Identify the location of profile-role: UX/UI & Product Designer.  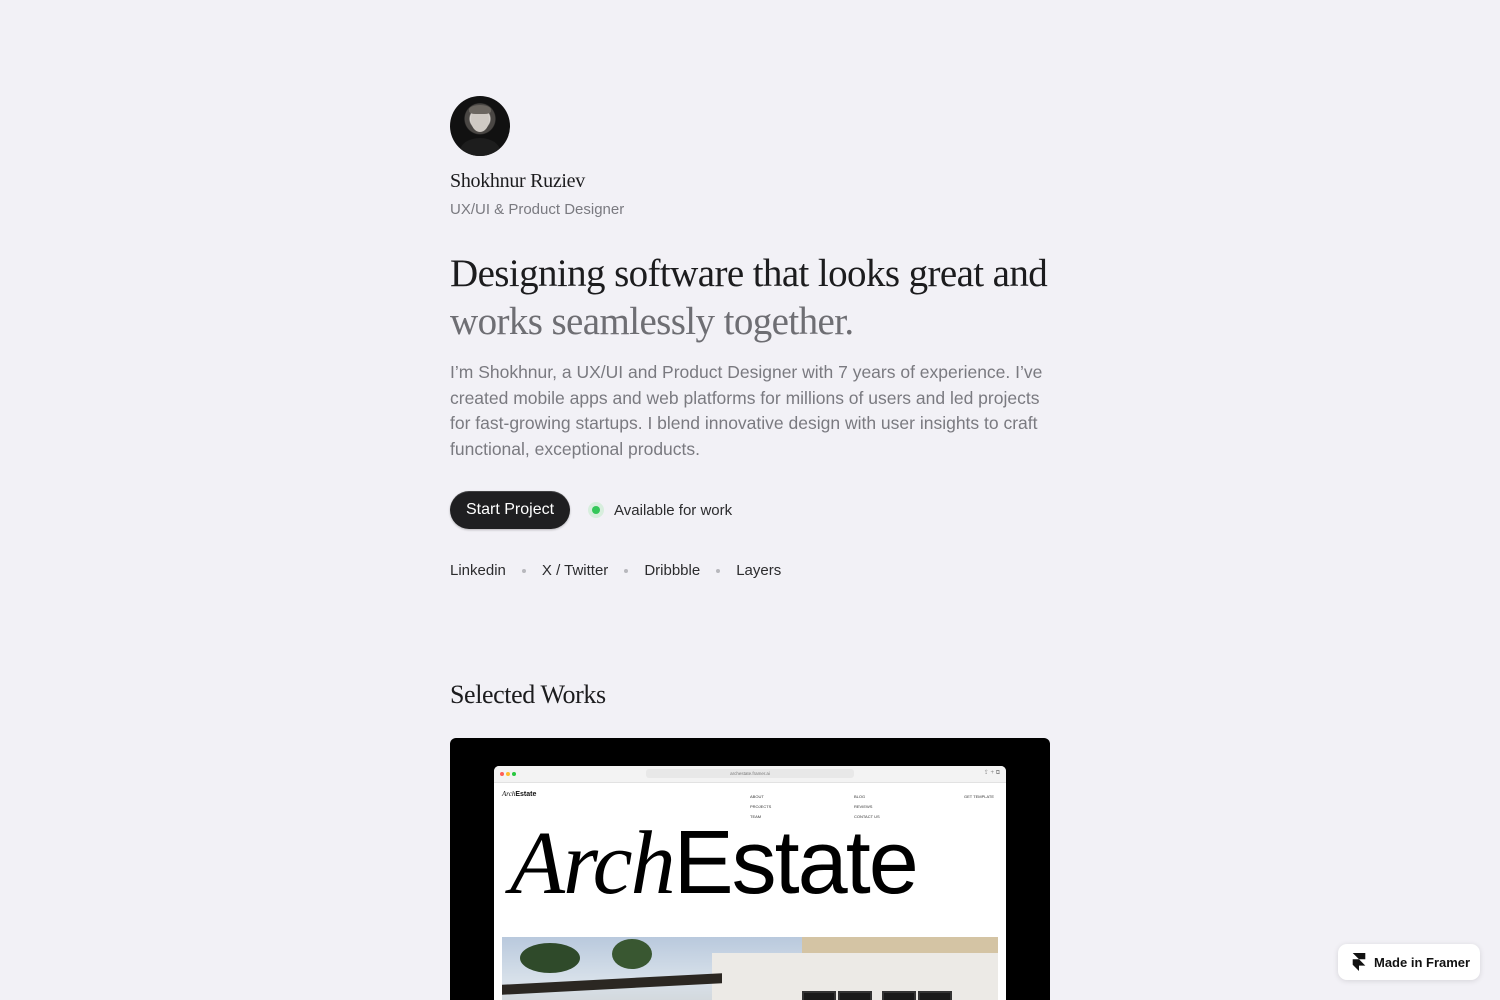
(537, 209).